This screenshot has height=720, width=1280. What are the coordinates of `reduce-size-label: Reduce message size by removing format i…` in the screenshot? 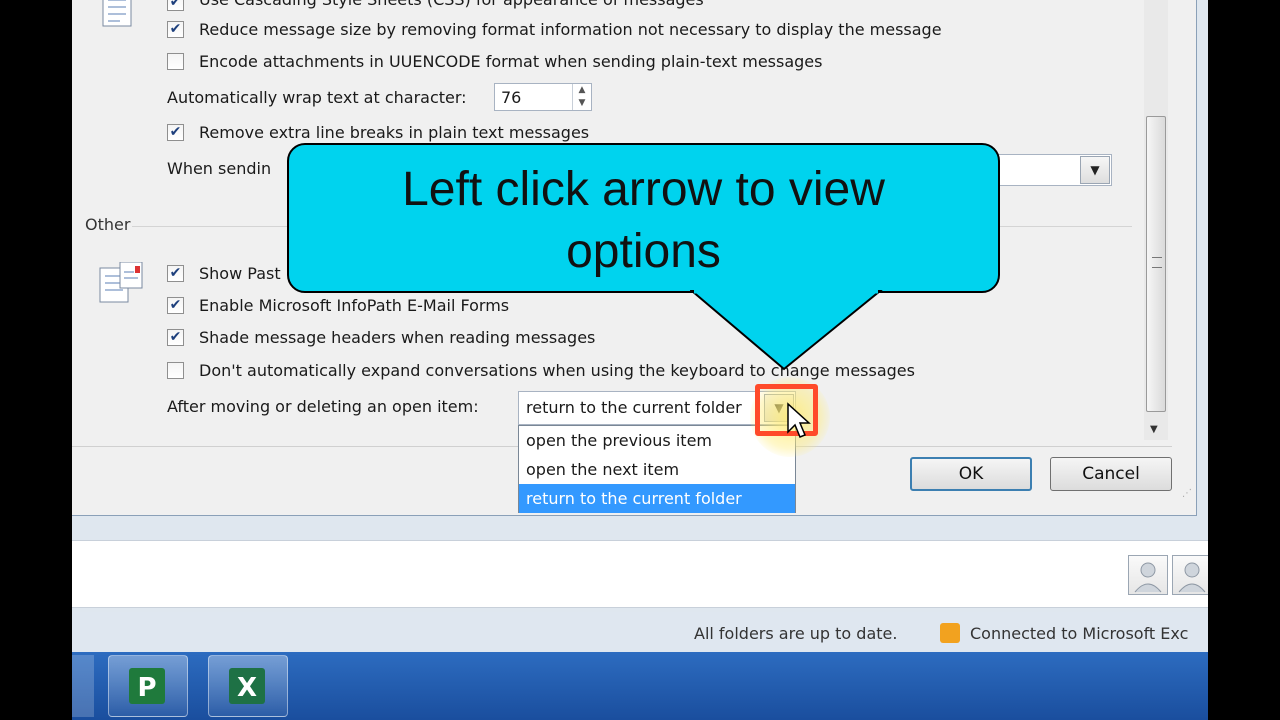 It's located at (570, 29).